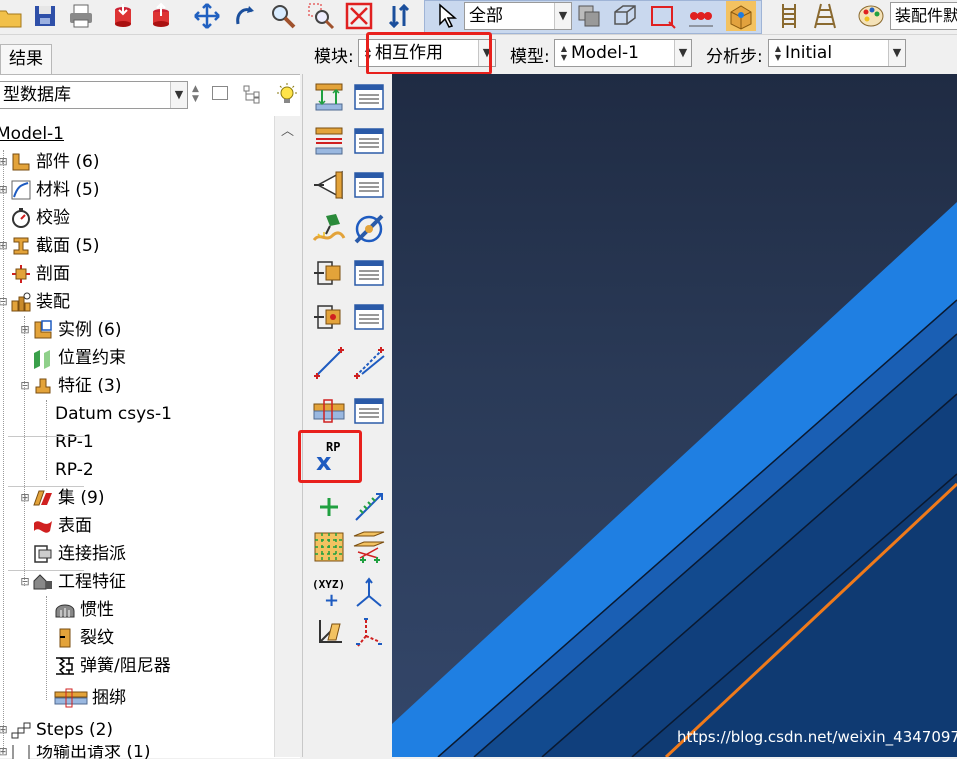 Image resolution: width=957 pixels, height=759 pixels. Describe the element at coordinates (701, 16) in the screenshot. I see `select-nodes-icon` at that location.